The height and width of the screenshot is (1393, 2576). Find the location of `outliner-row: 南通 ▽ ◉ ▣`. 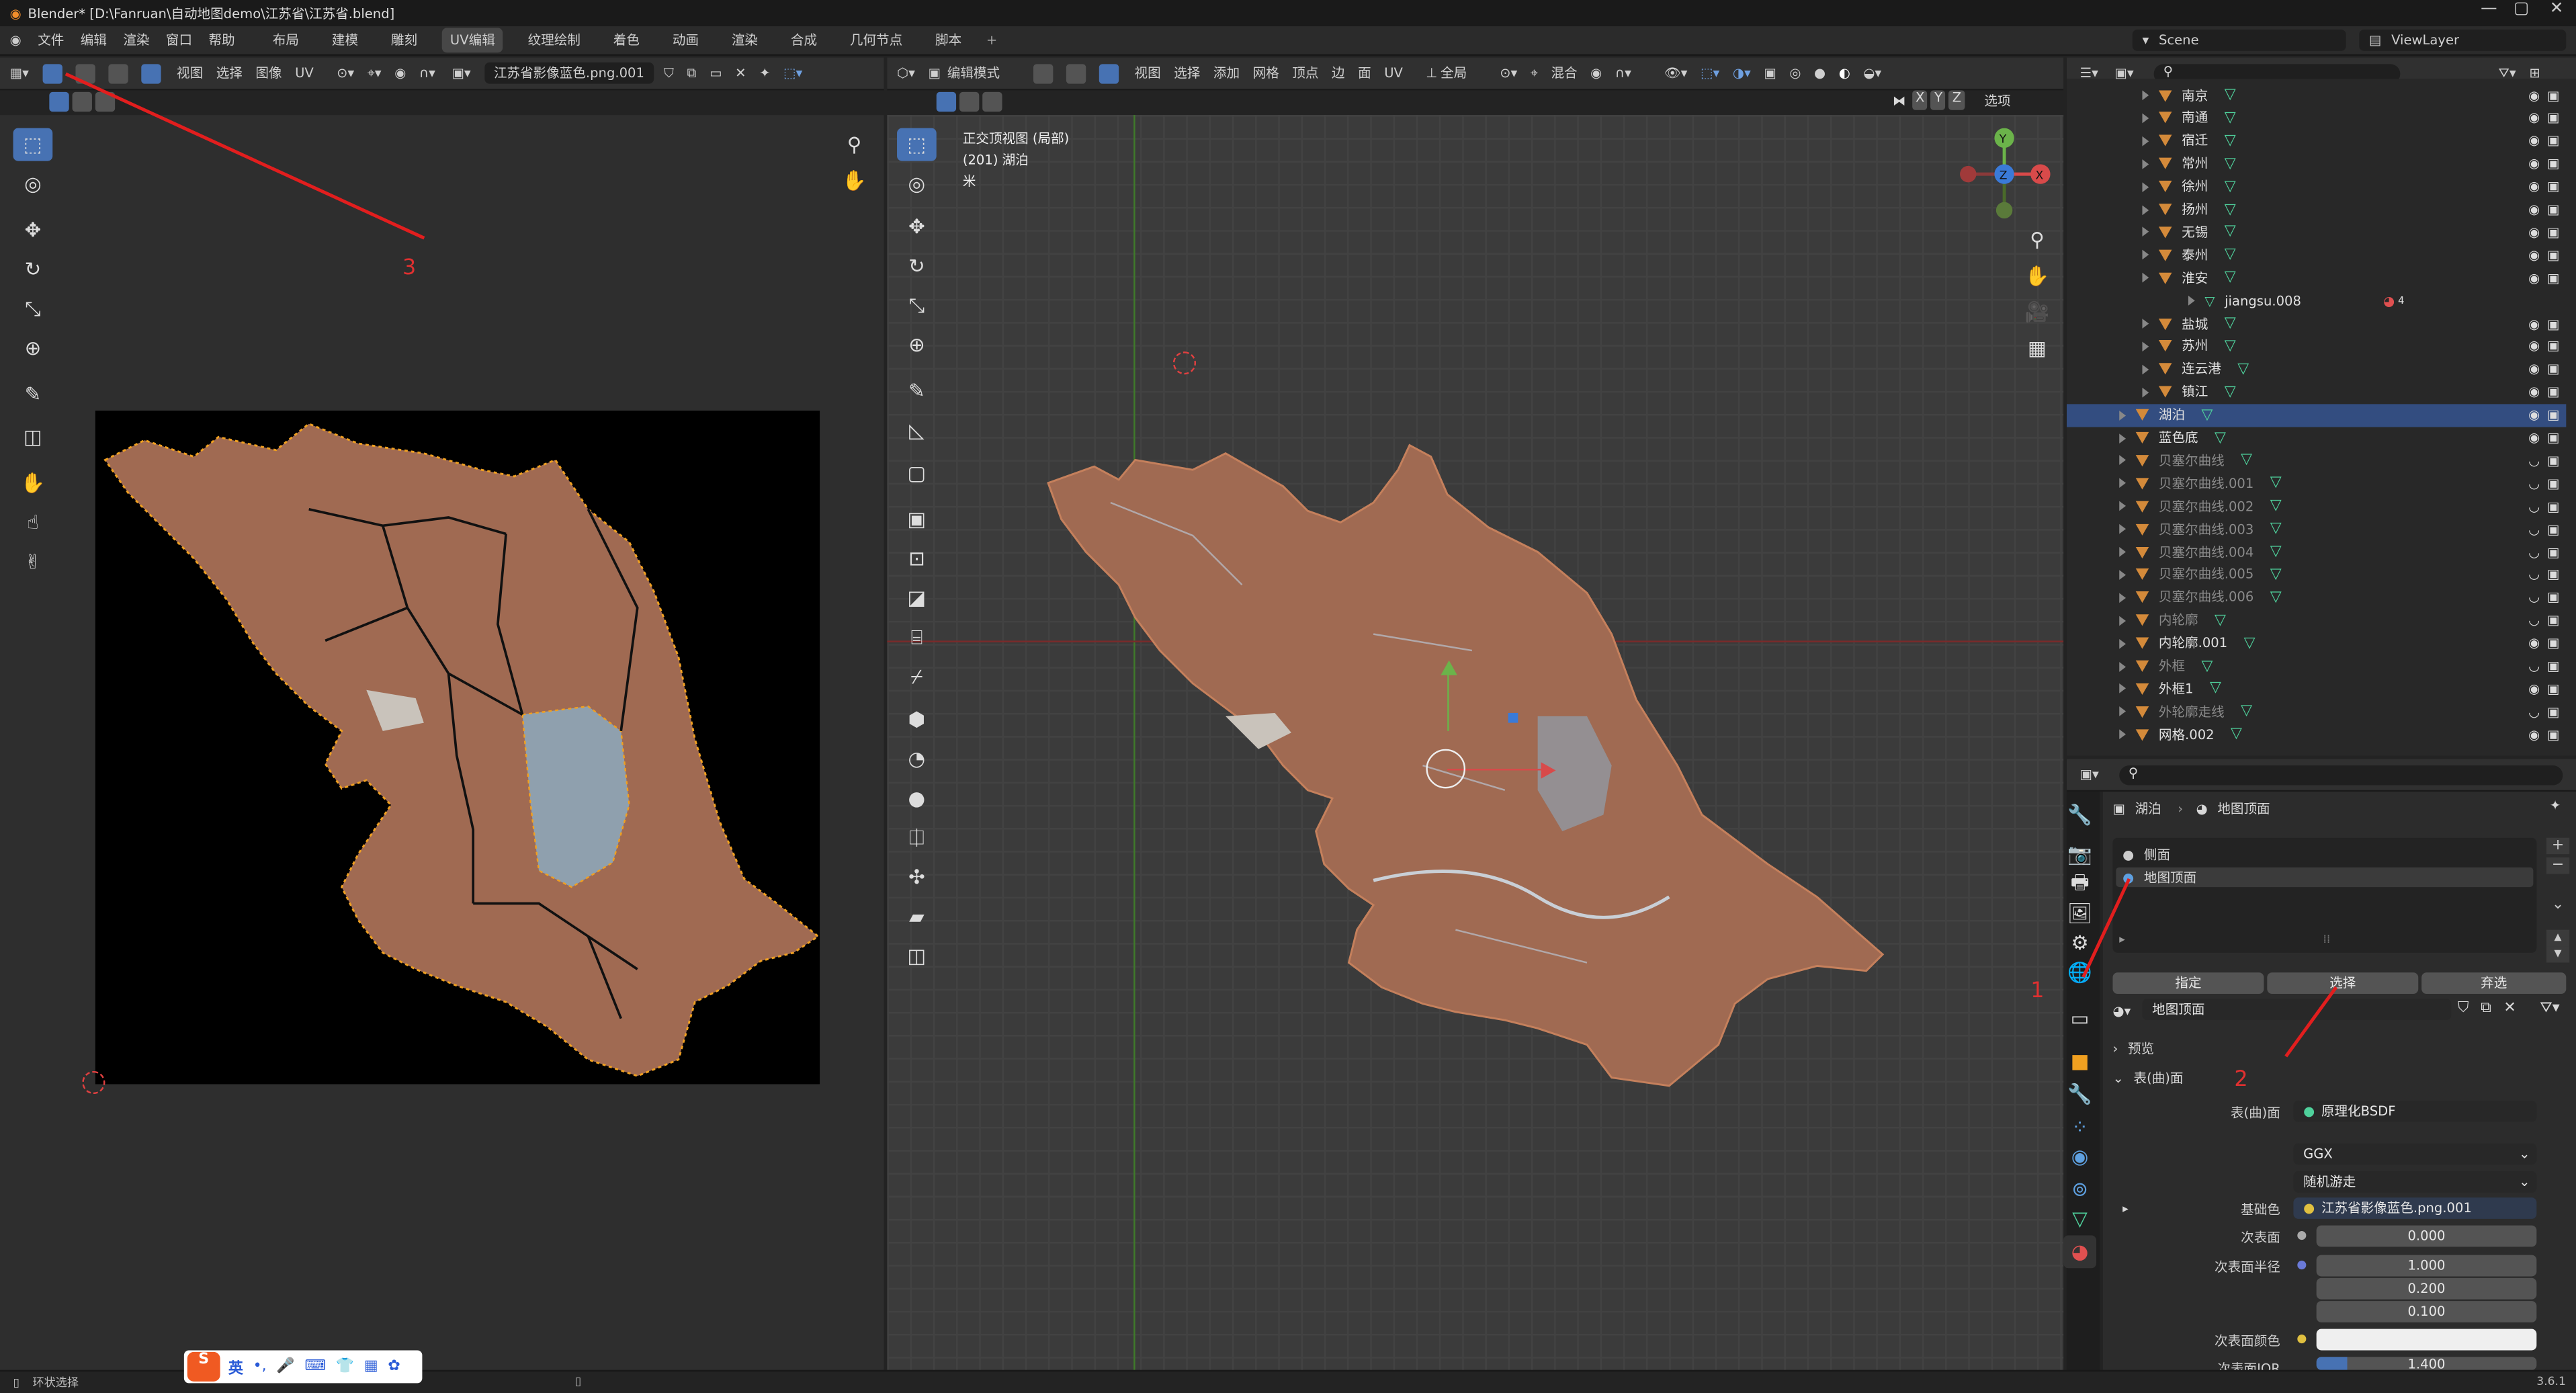

outliner-row: 南通 ▽ ◉ ▣ is located at coordinates (2316, 118).